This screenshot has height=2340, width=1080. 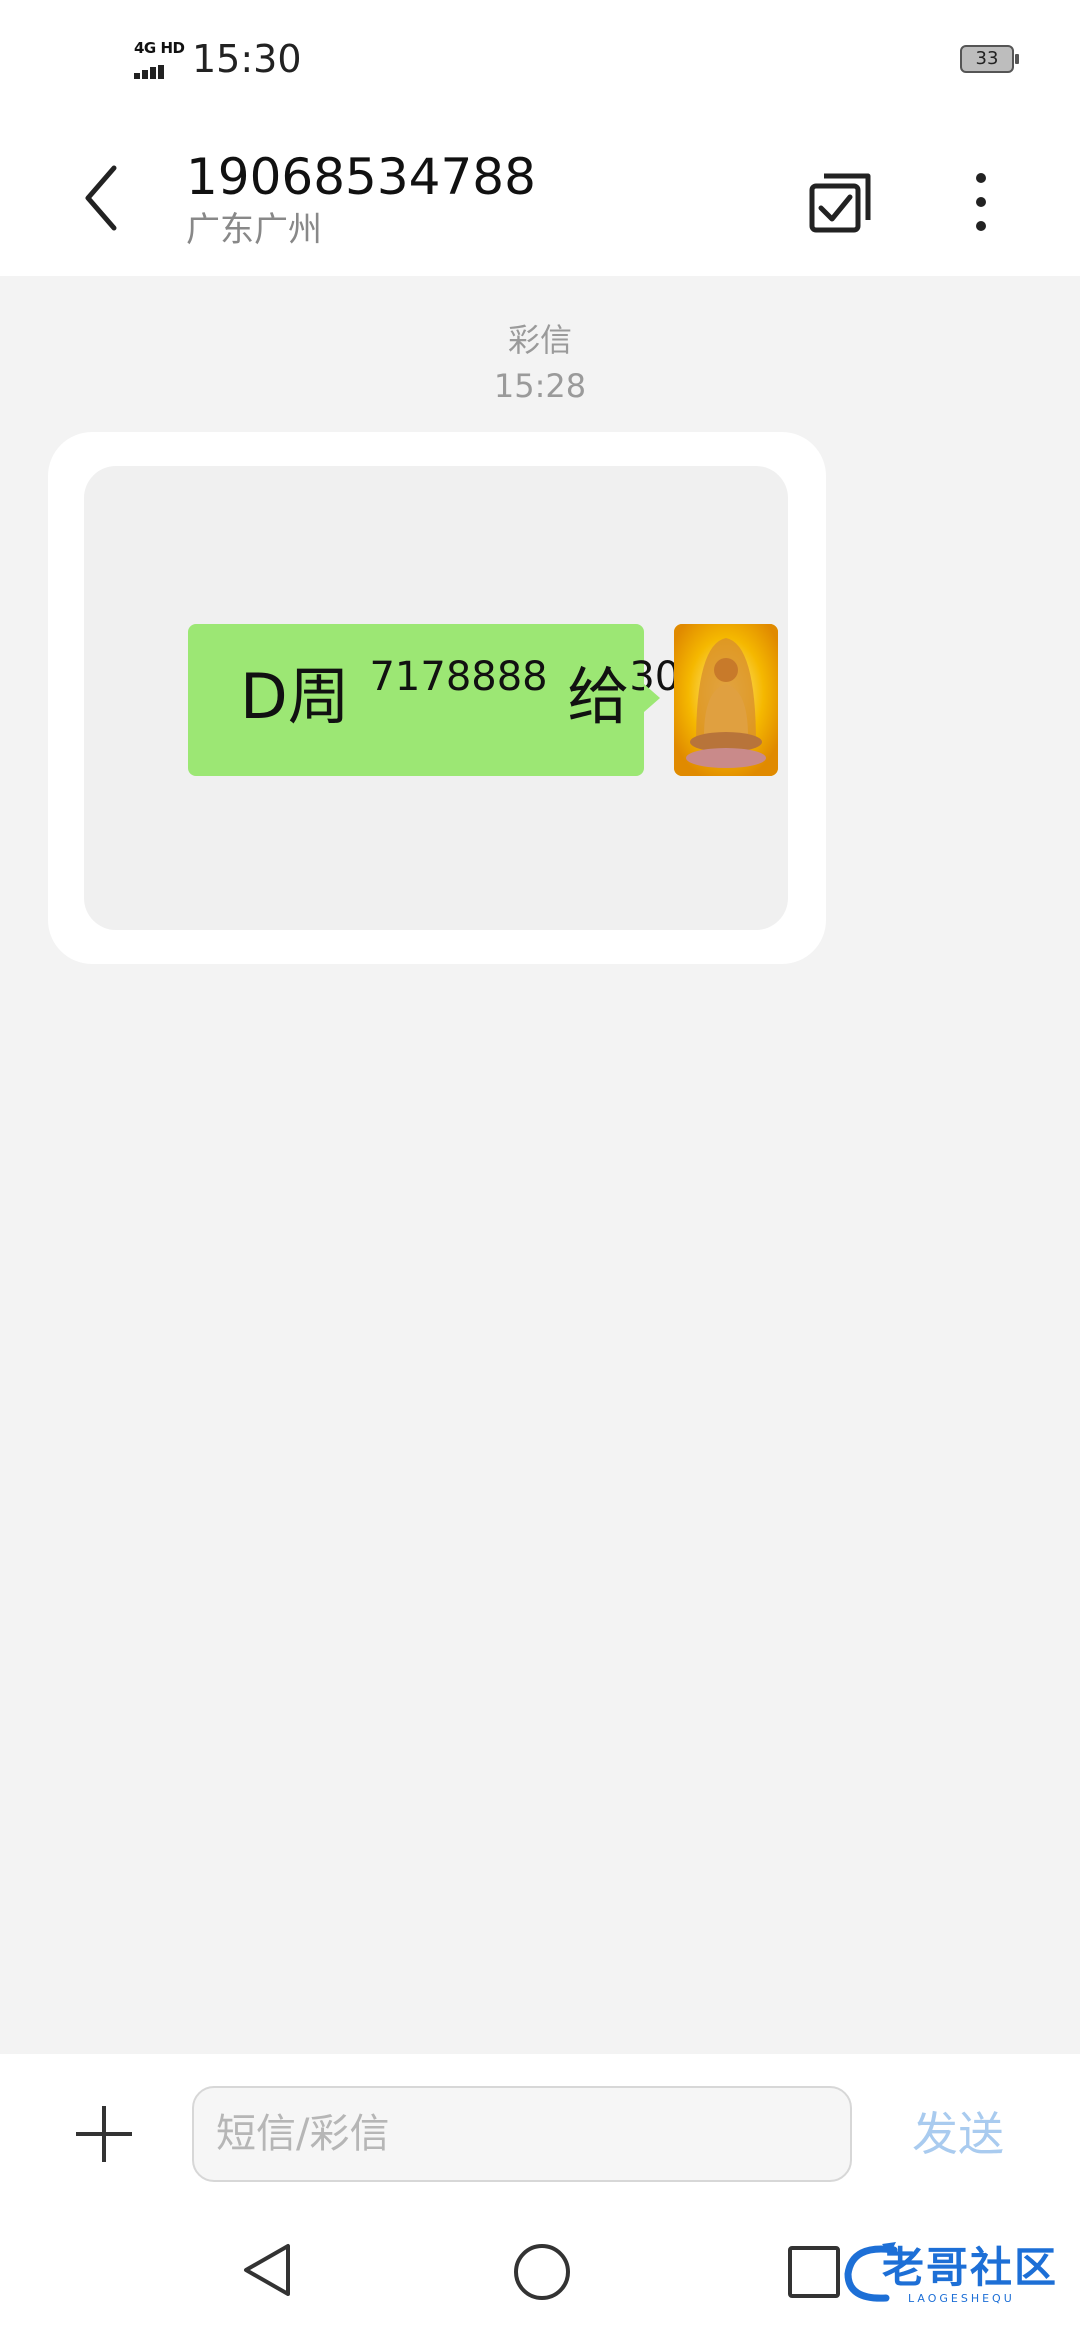 I want to click on image-text-main: D周, so click(x=295, y=696).